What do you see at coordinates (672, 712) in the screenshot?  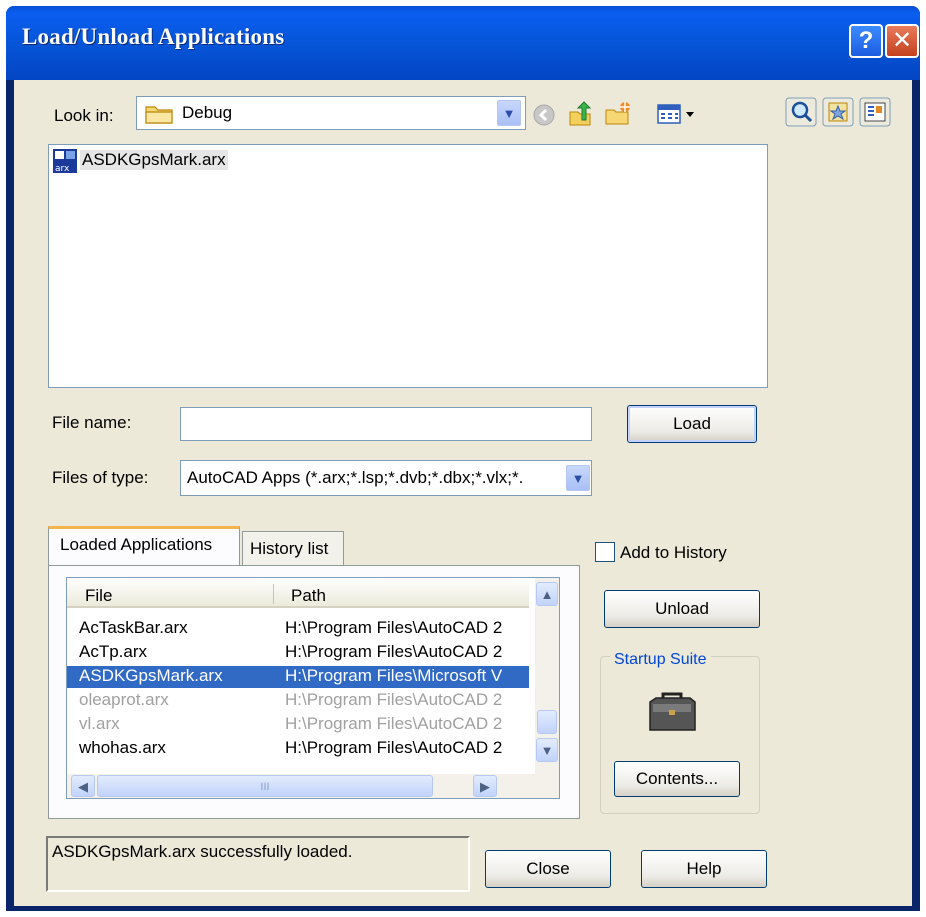 I see `briefcase-icon` at bounding box center [672, 712].